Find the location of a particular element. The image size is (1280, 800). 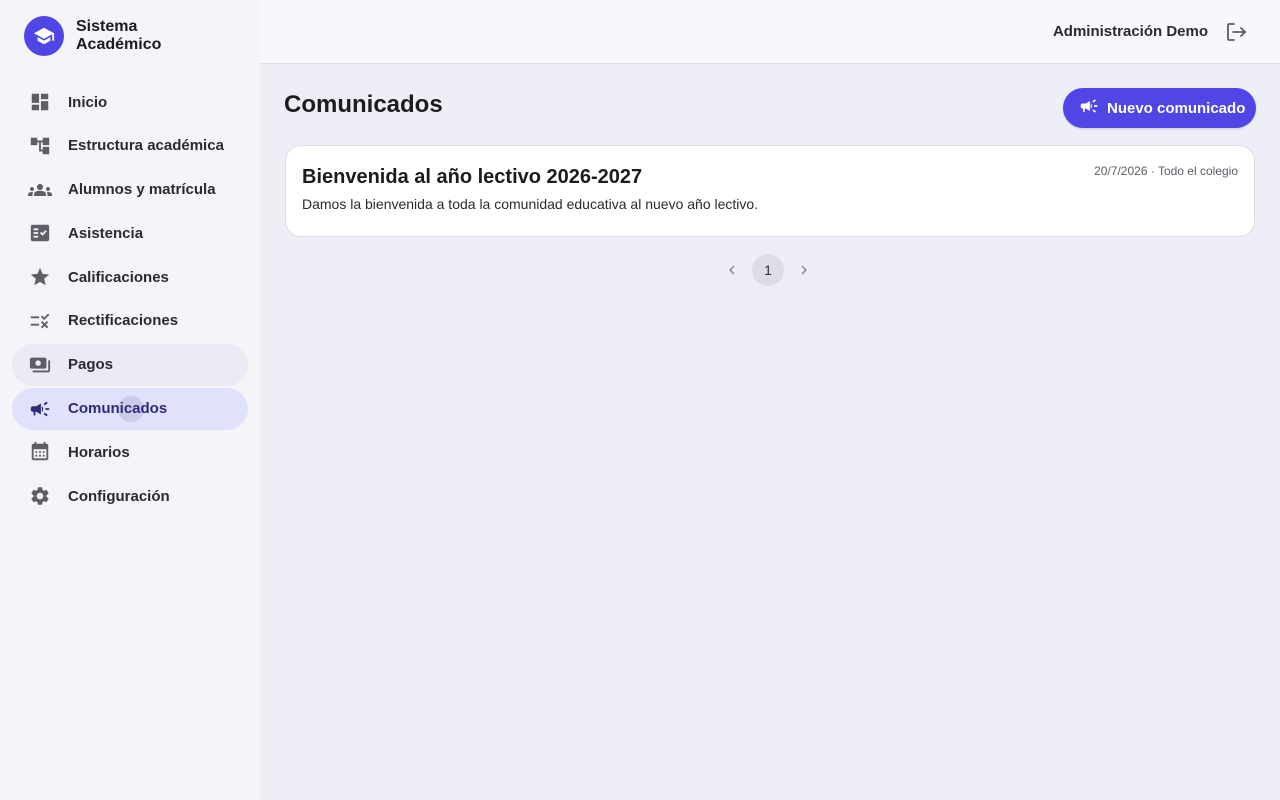

new-announcement-button: Nuevo comunicado is located at coordinates (1159, 108).